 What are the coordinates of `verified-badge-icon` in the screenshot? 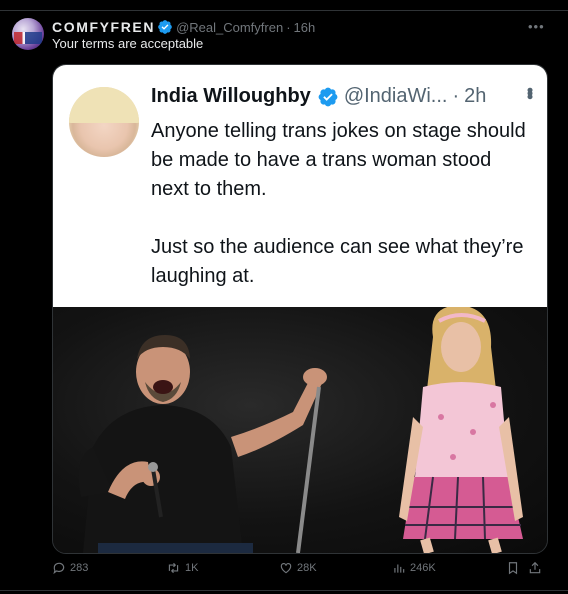 It's located at (165, 27).